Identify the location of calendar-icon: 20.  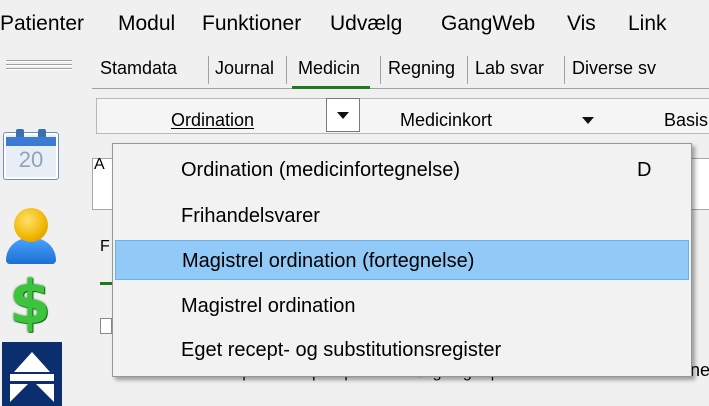
(31, 154).